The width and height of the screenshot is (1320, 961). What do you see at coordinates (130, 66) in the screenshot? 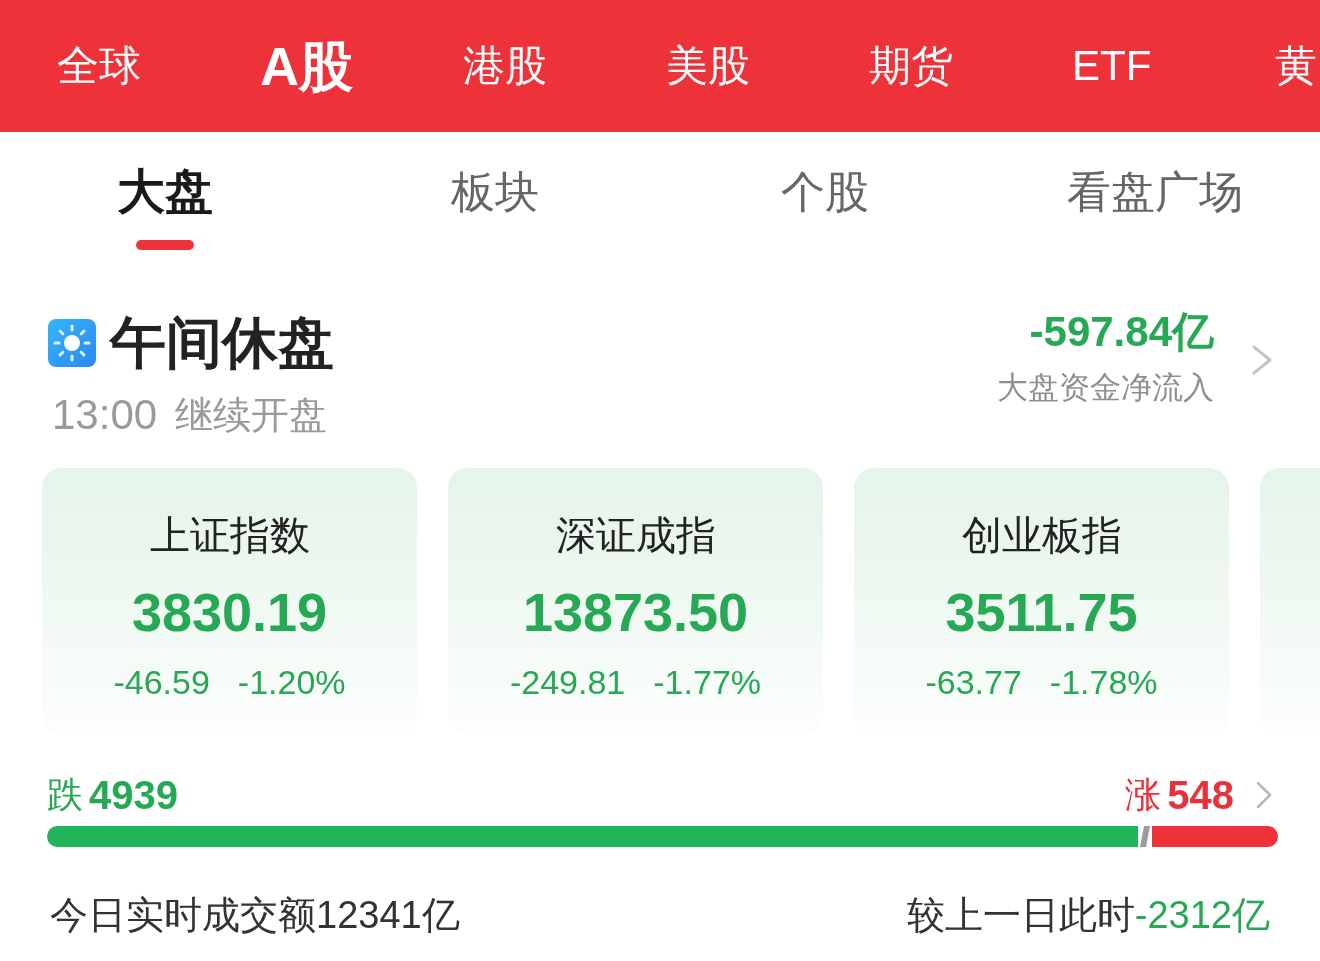
I see `market-tab: 全球` at bounding box center [130, 66].